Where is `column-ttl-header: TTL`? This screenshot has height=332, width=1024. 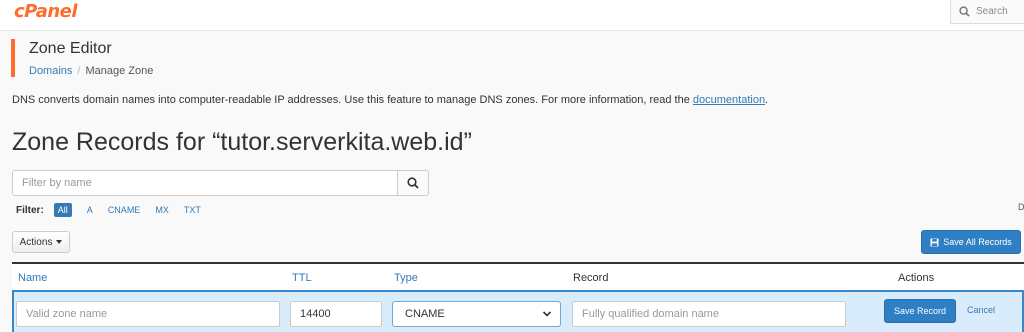
column-ttl-header: TTL is located at coordinates (302, 278).